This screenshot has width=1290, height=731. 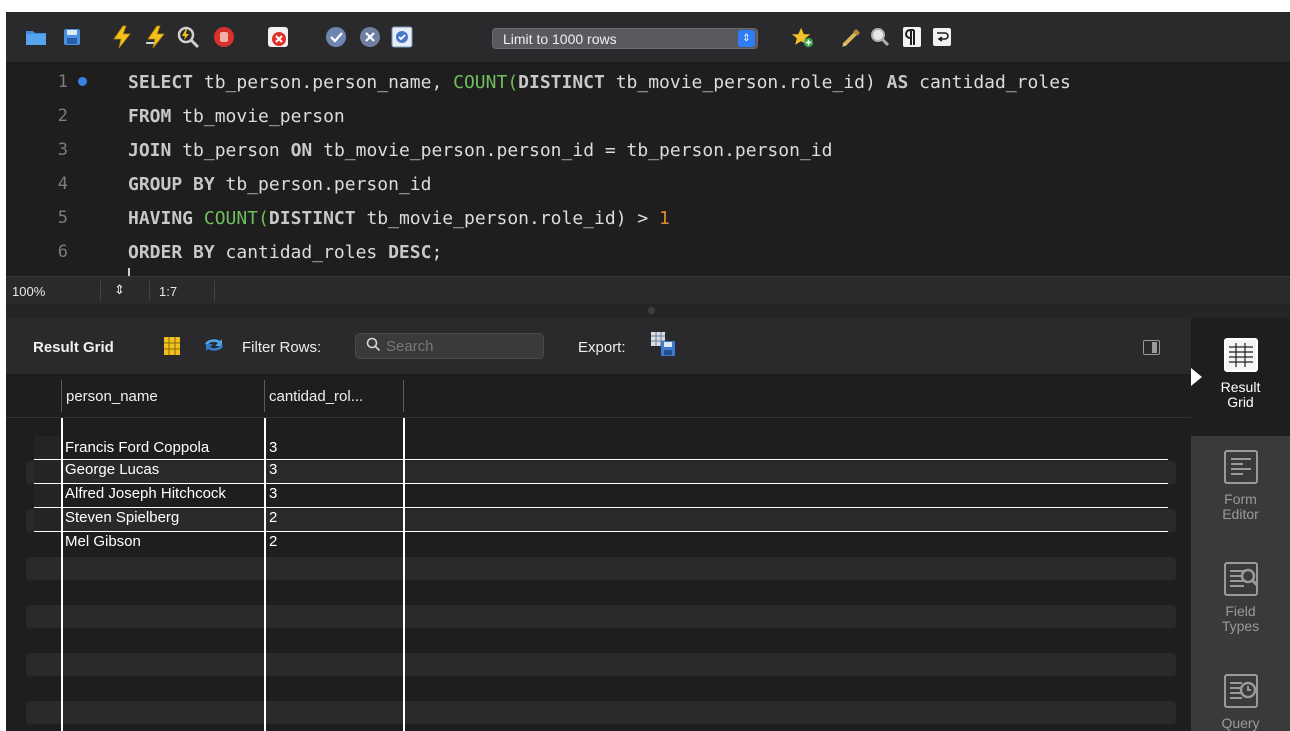 What do you see at coordinates (403, 396) in the screenshot?
I see `column-divider` at bounding box center [403, 396].